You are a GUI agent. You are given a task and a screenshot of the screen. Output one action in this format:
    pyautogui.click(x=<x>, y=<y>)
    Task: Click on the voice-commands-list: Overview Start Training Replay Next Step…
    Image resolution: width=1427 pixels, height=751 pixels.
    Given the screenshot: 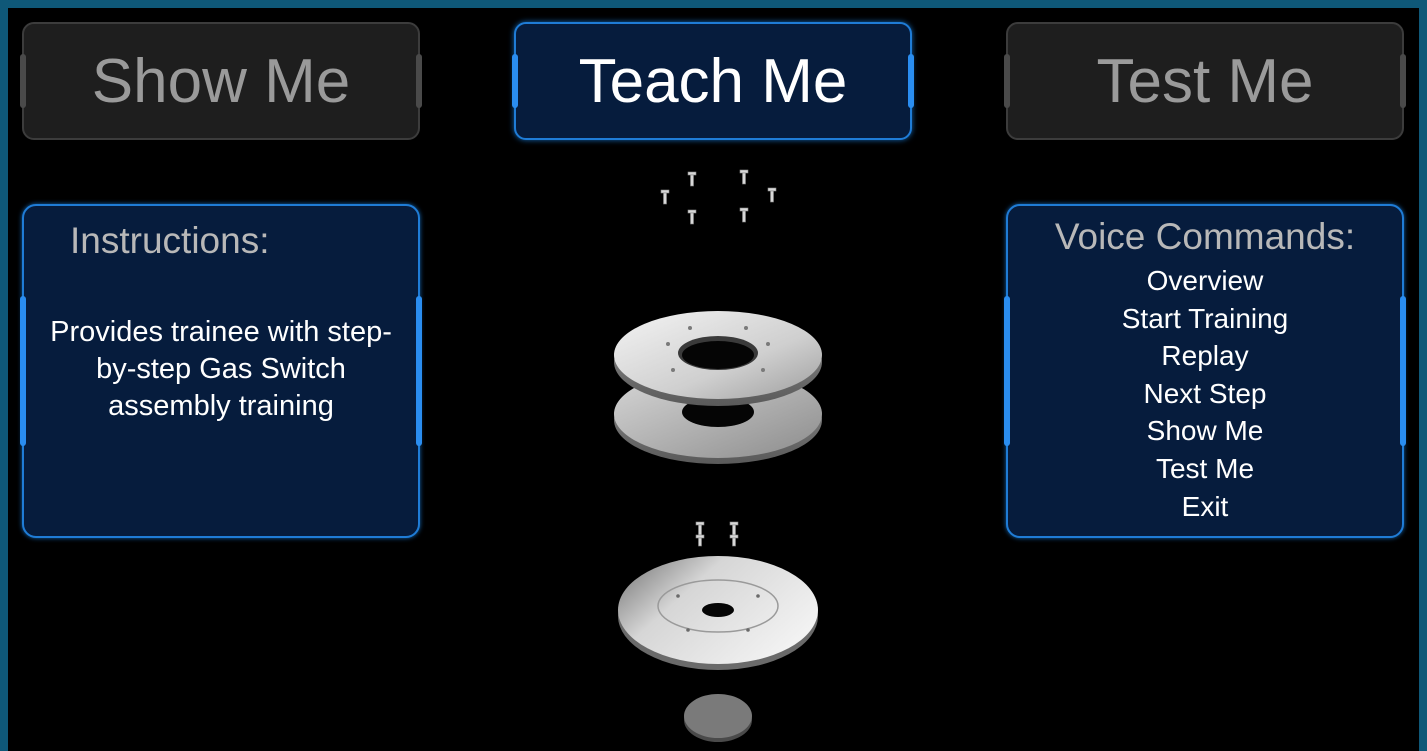 What is the action you would take?
    pyautogui.click(x=1205, y=393)
    